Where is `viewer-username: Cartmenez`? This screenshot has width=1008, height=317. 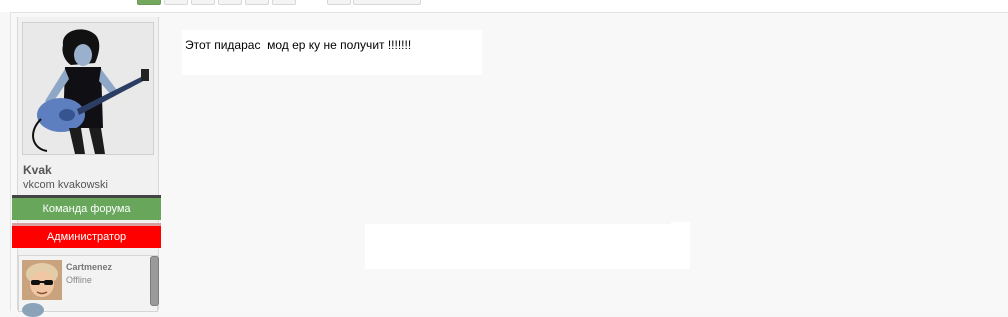
viewer-username: Cartmenez is located at coordinates (89, 267).